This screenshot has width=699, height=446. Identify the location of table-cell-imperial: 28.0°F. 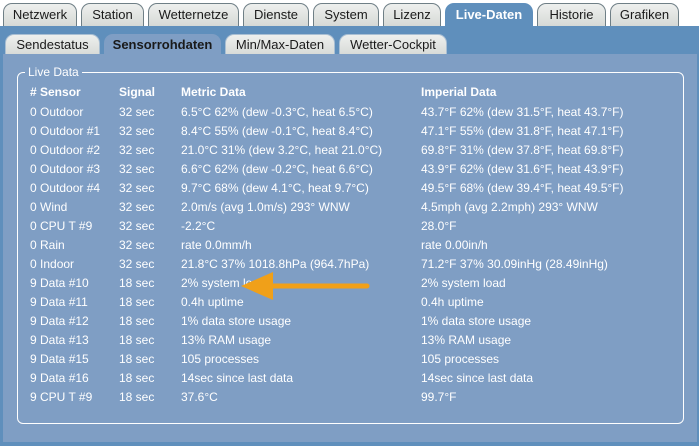
(439, 226).